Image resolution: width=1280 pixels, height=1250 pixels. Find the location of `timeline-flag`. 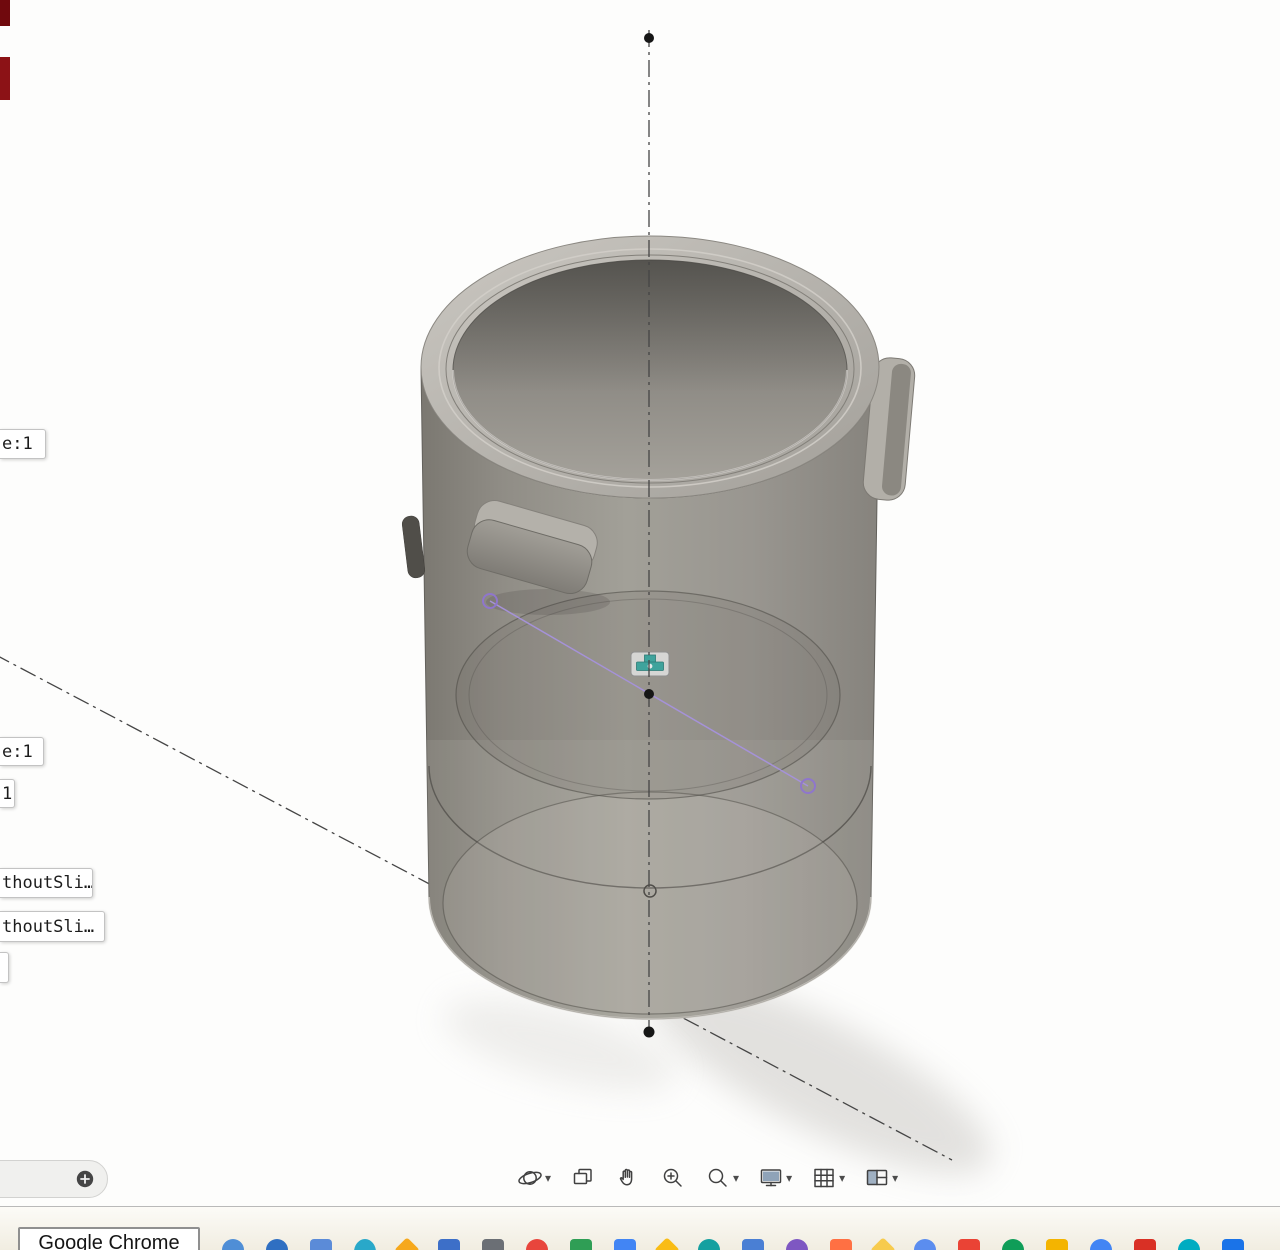

timeline-flag is located at coordinates (4, 967).